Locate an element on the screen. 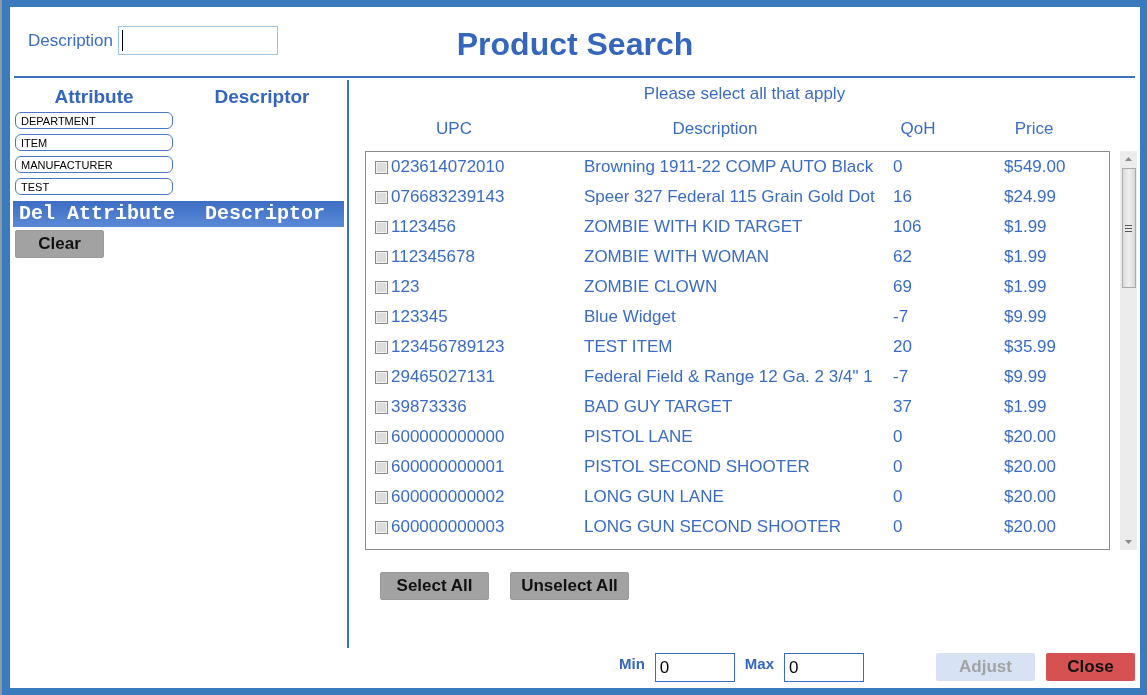  qoh-cell-text: 106 is located at coordinates (908, 227).